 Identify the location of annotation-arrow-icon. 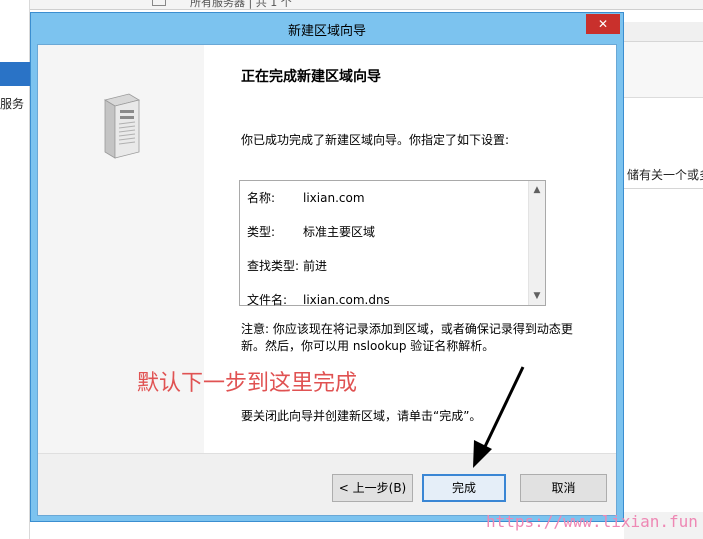
(499, 417).